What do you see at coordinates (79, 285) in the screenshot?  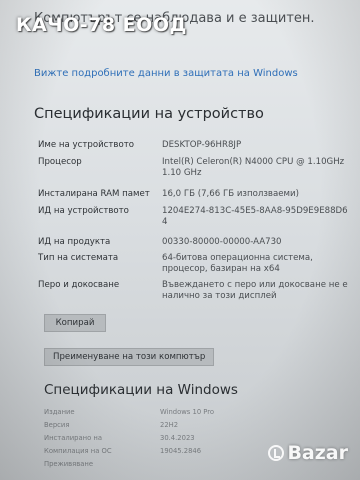 I see `spec-label: Перо и докосване` at bounding box center [79, 285].